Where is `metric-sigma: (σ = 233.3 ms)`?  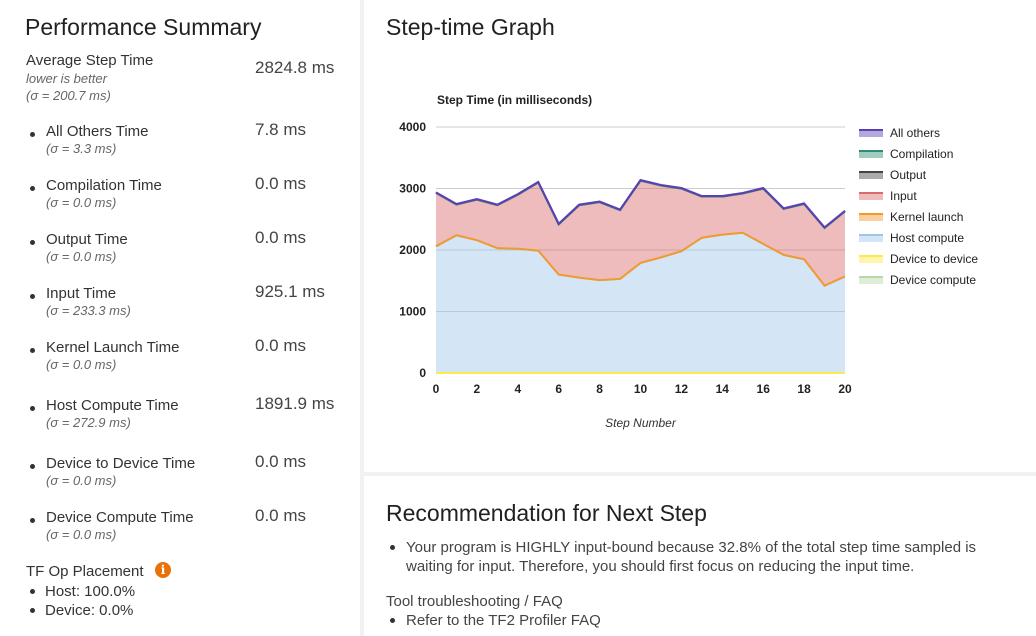
metric-sigma: (σ = 233.3 ms) is located at coordinates (88, 310).